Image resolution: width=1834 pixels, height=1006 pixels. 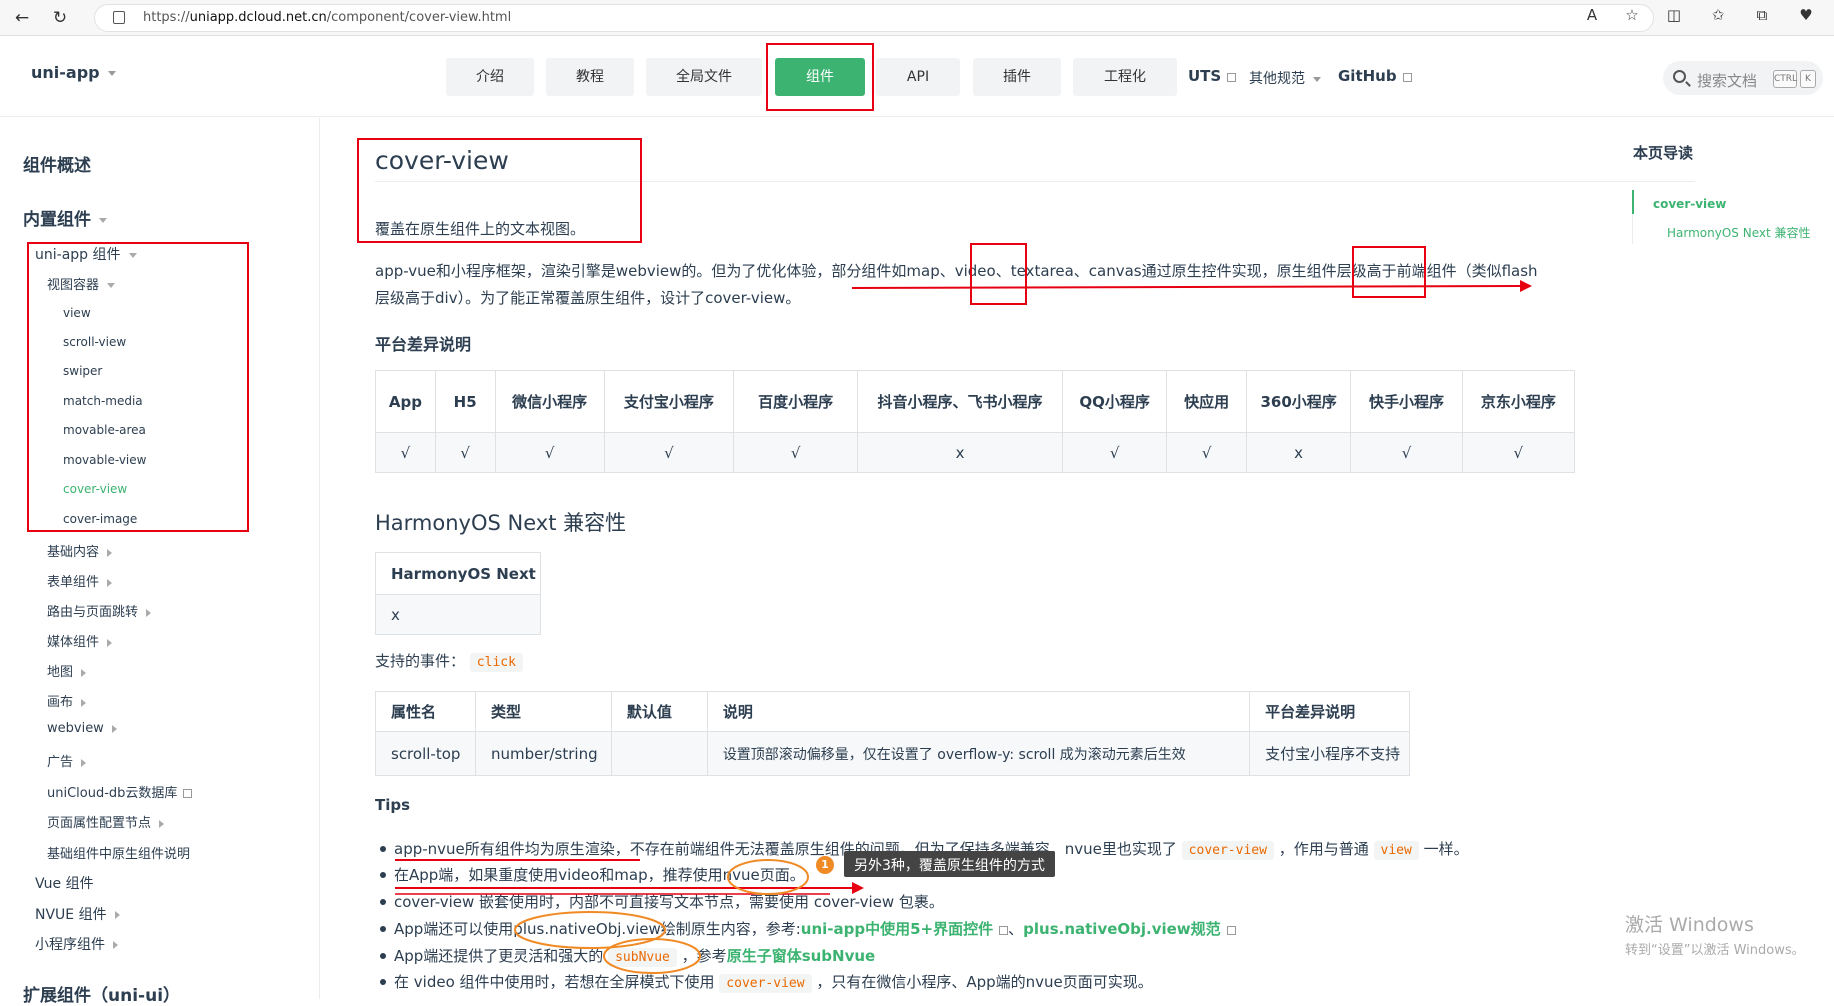 I want to click on back-icon: ←, so click(x=22, y=18).